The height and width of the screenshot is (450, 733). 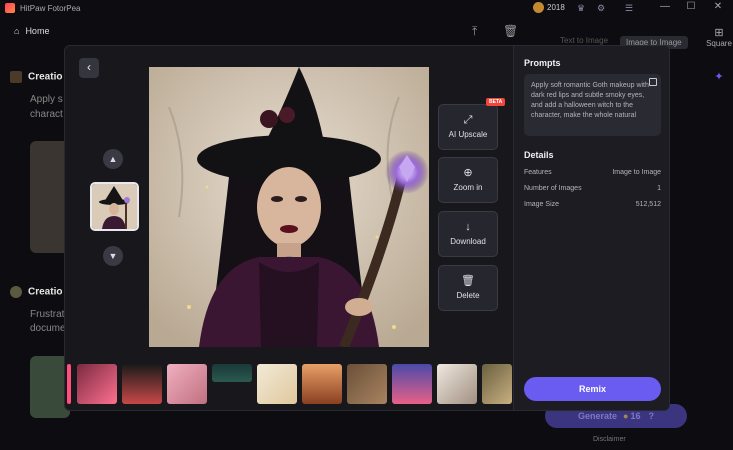 What do you see at coordinates (468, 241) in the screenshot?
I see `download-label: Download` at bounding box center [468, 241].